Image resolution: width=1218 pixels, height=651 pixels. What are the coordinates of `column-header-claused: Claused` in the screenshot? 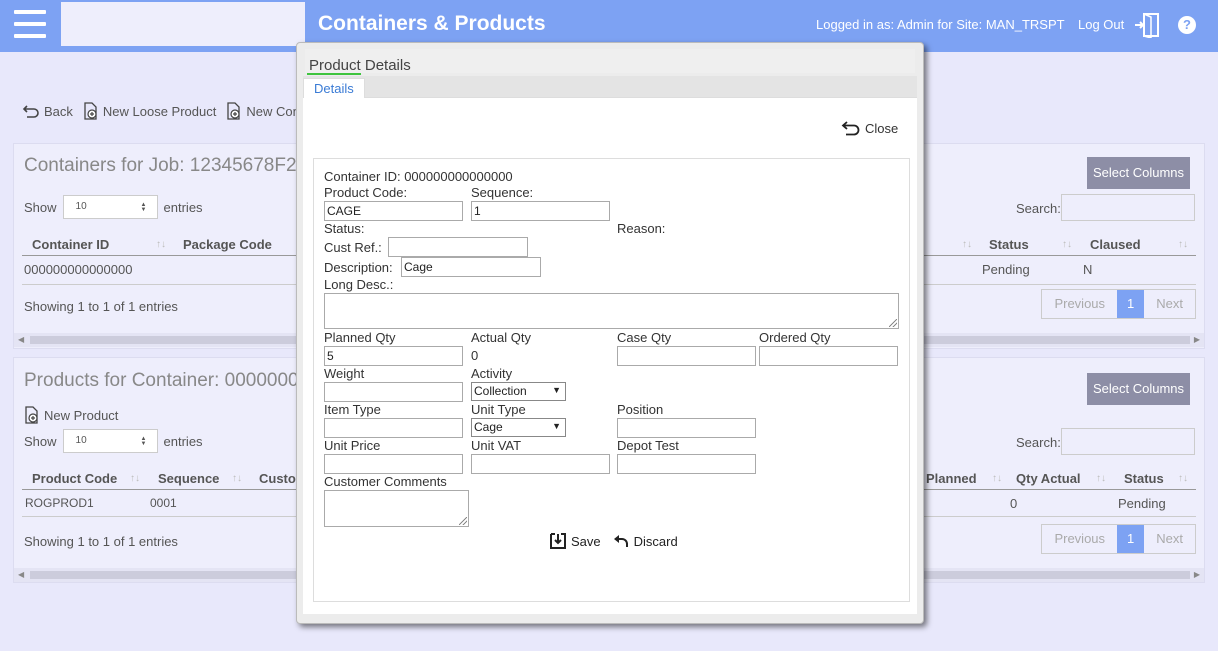 It's located at (1115, 244).